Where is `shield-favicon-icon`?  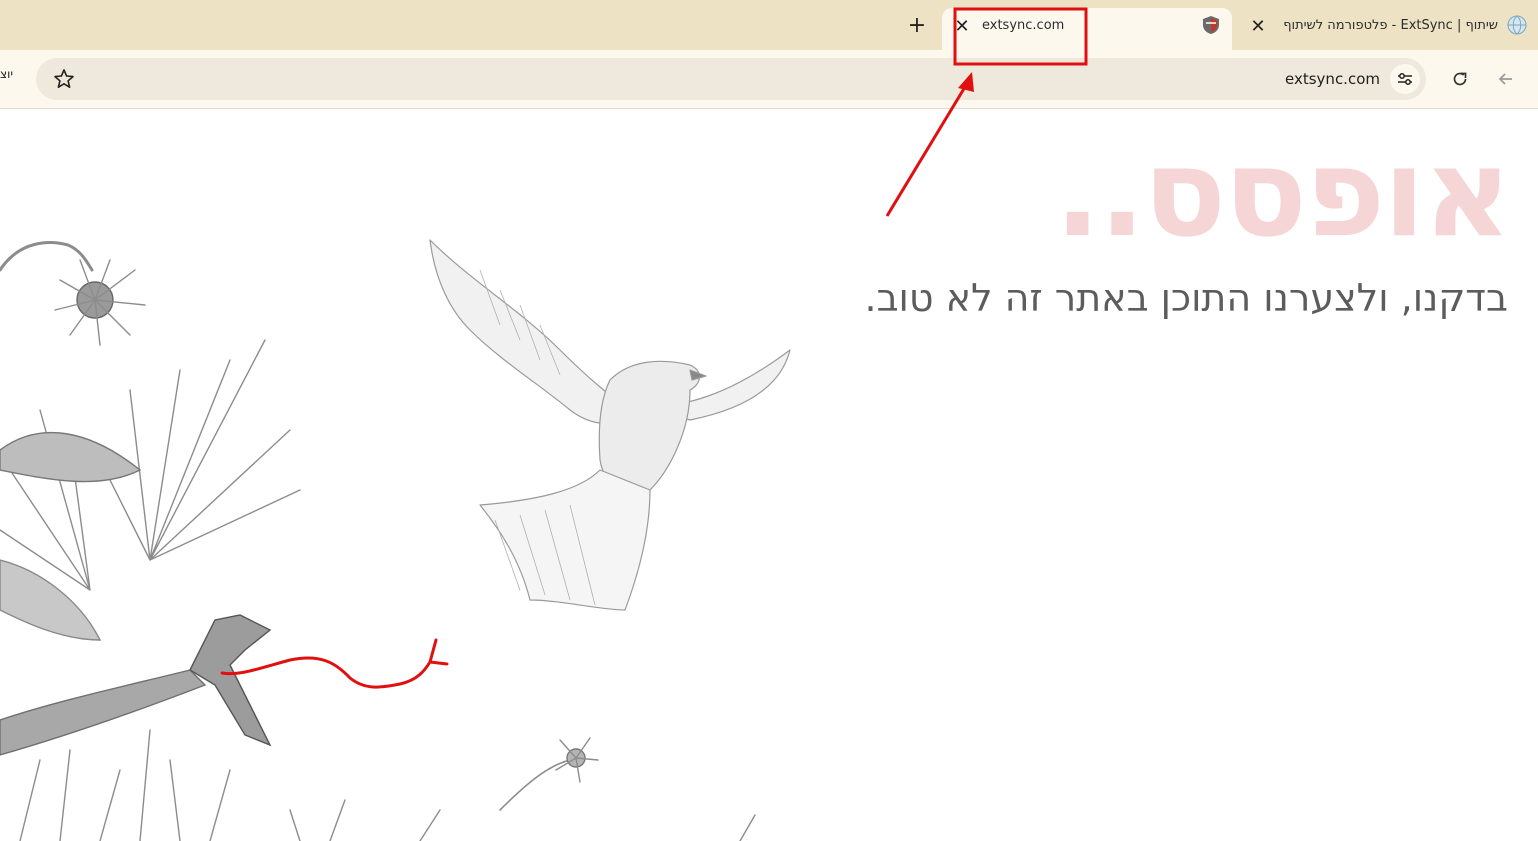 shield-favicon-icon is located at coordinates (1211, 25).